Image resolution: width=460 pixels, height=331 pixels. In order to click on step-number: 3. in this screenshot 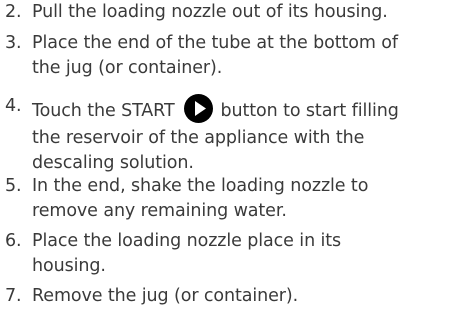, I will do `click(13, 43)`.